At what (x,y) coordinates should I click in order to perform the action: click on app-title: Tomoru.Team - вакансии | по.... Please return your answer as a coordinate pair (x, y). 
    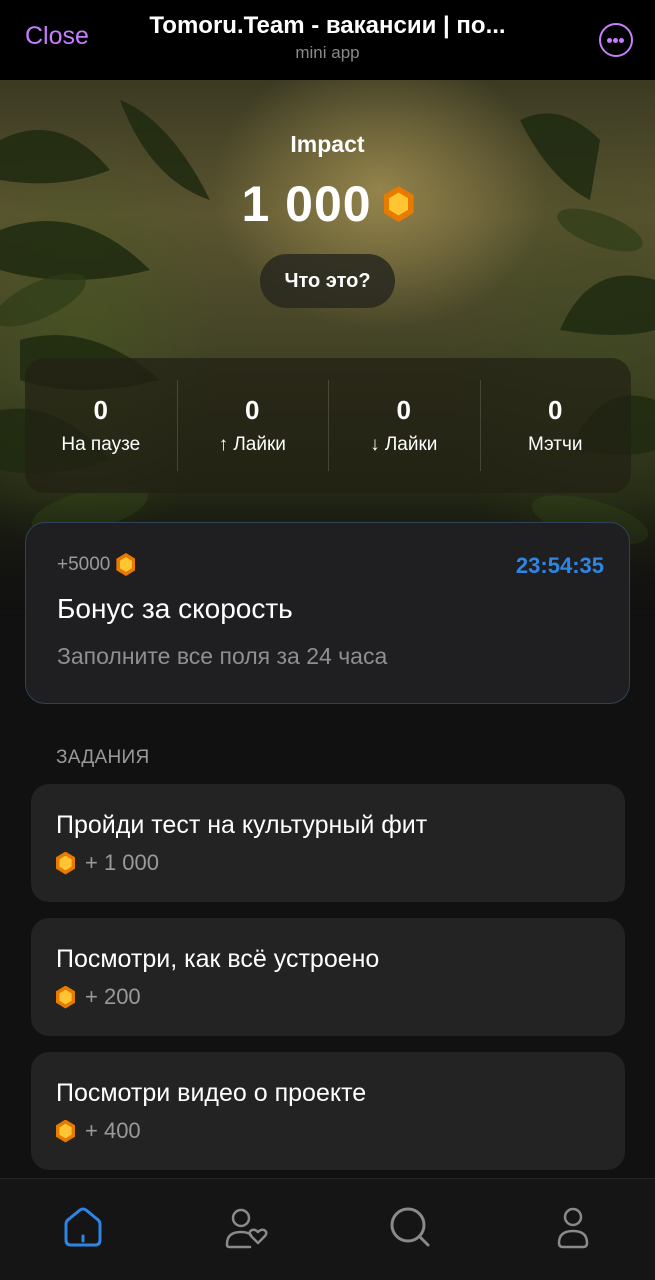
    Looking at the image, I should click on (327, 25).